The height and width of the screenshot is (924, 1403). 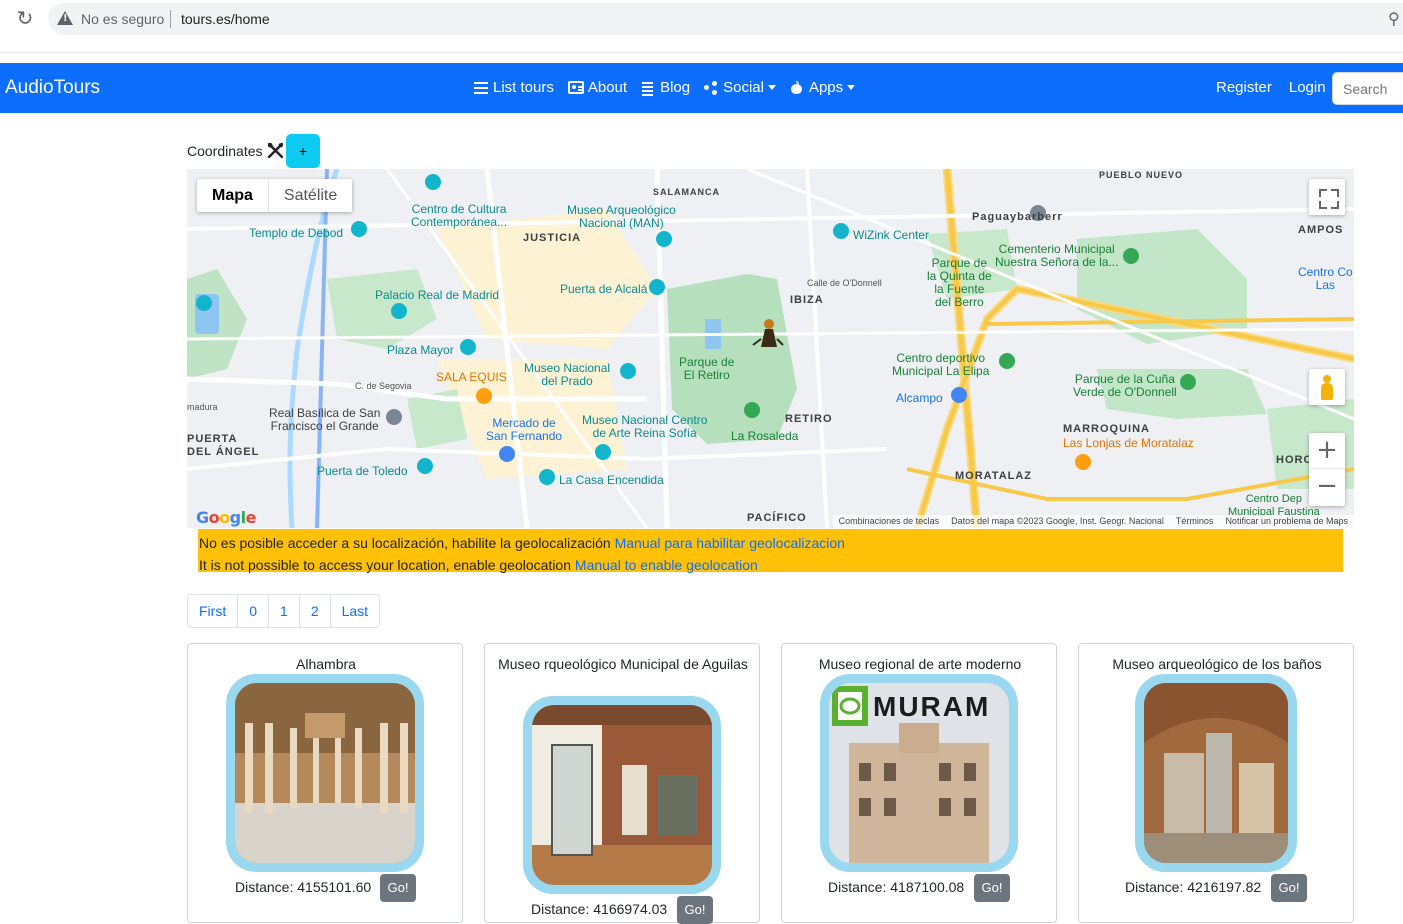 What do you see at coordinates (597, 87) in the screenshot?
I see `nav-about: About` at bounding box center [597, 87].